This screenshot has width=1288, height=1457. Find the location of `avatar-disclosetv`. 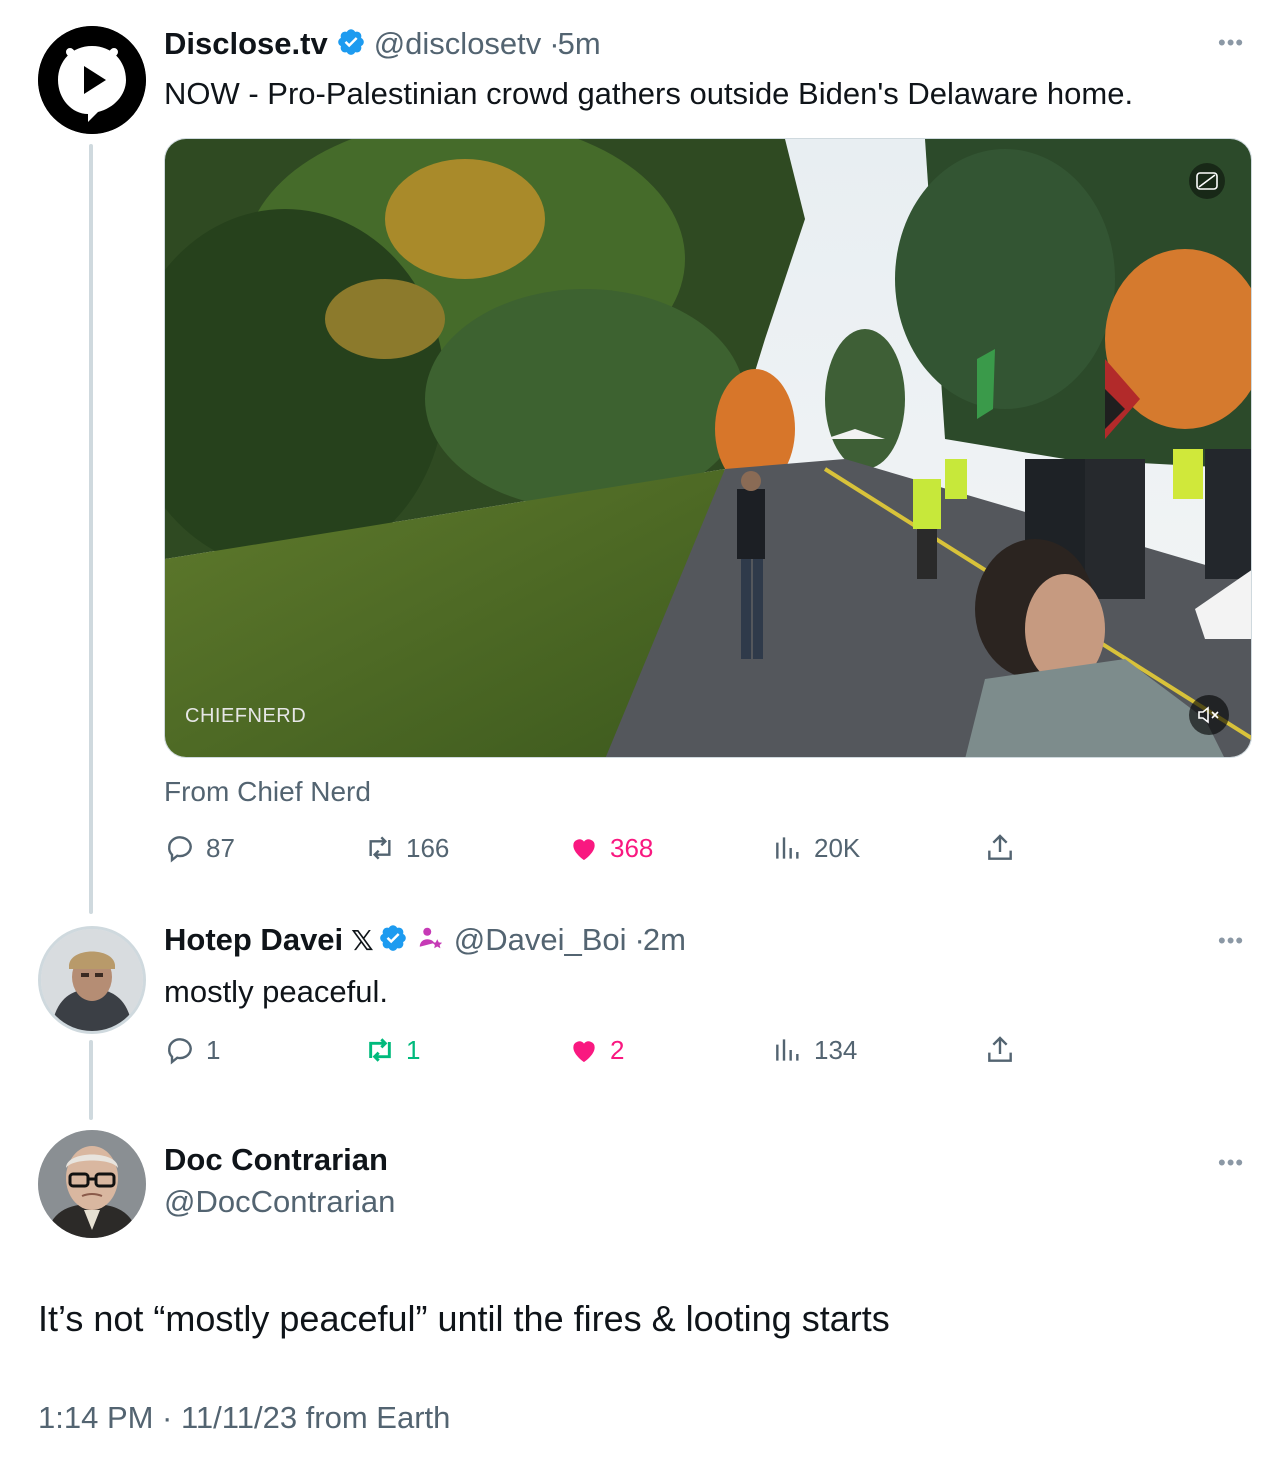

avatar-disclosetv is located at coordinates (92, 80).